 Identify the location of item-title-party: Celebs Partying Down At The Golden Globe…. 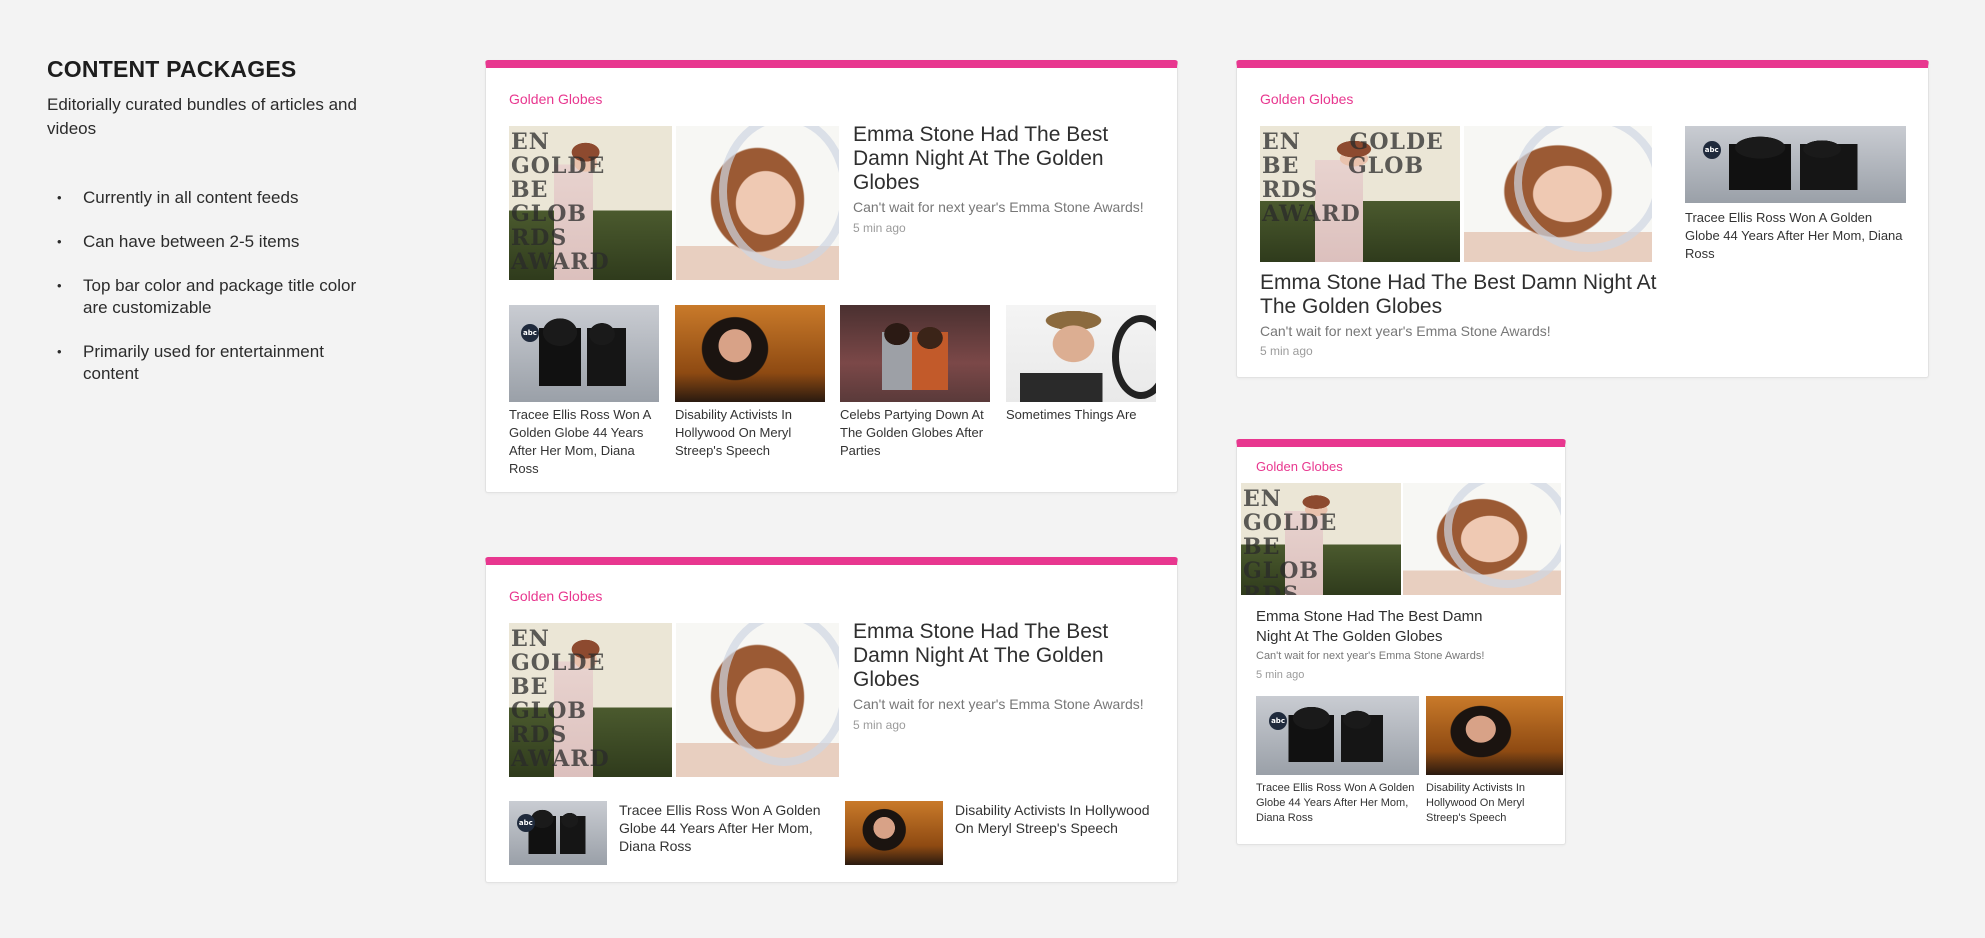
(915, 433).